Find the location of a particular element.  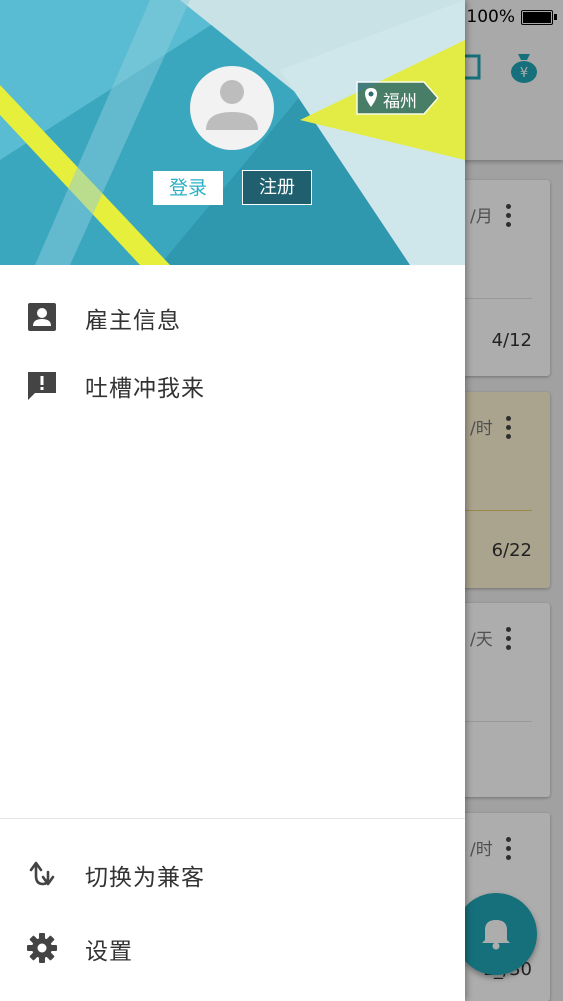

battery-percent: 100% is located at coordinates (490, 17).